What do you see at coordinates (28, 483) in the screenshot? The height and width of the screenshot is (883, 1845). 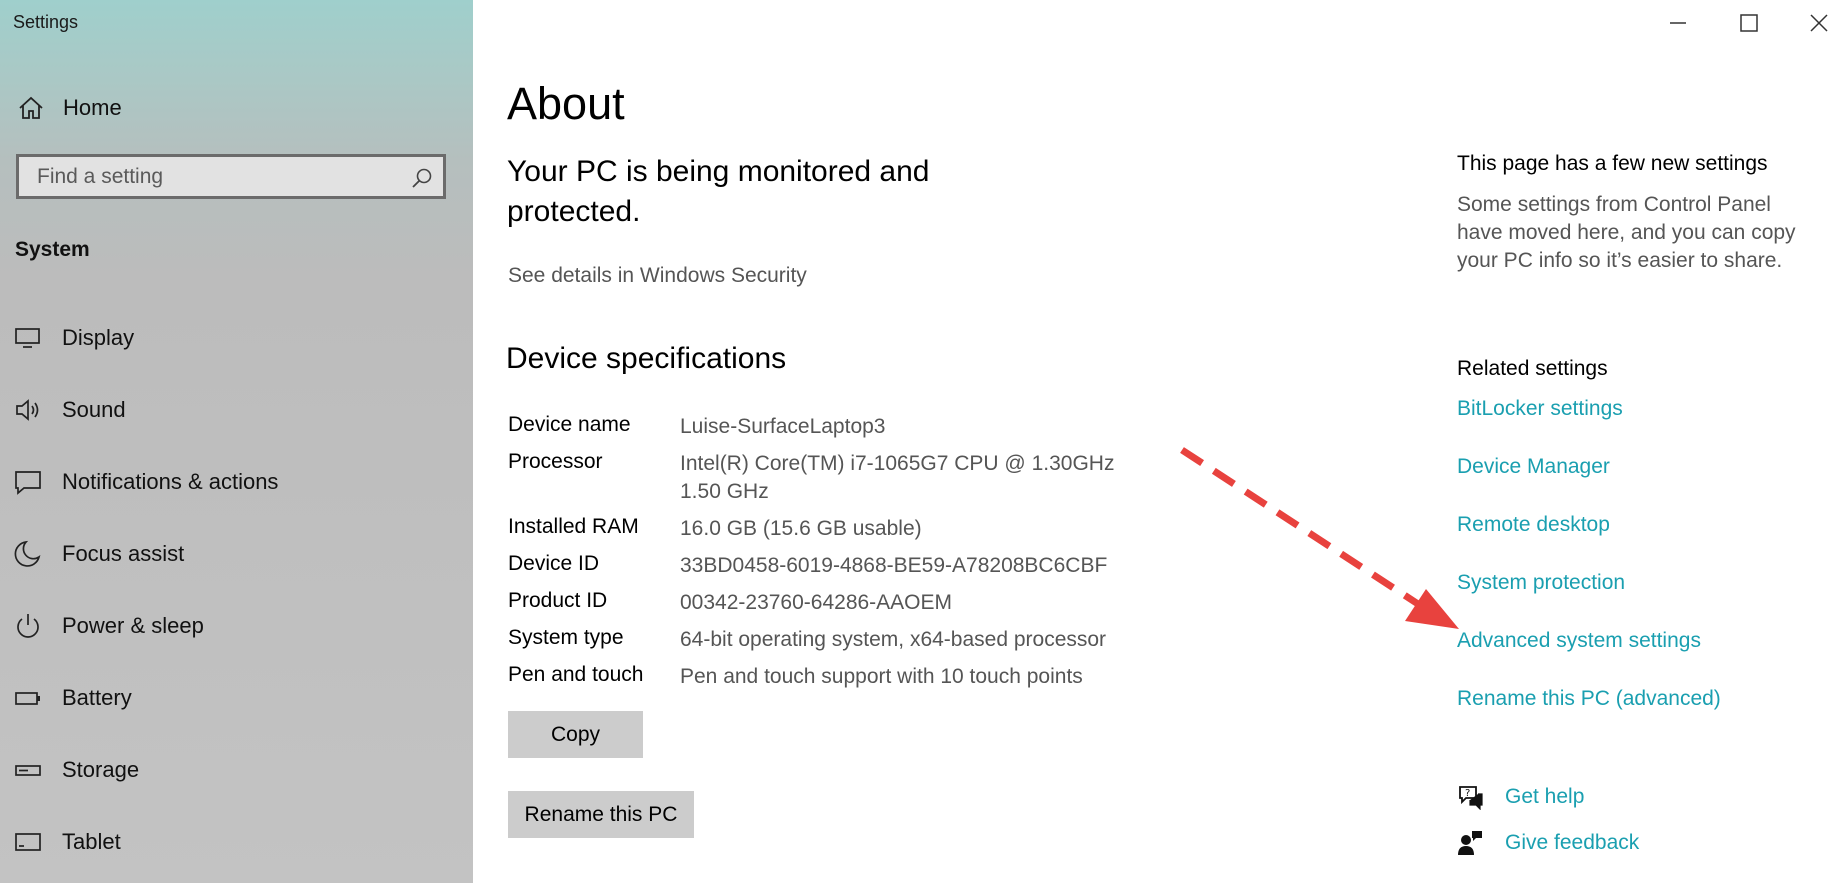 I see `notifications-icon` at bounding box center [28, 483].